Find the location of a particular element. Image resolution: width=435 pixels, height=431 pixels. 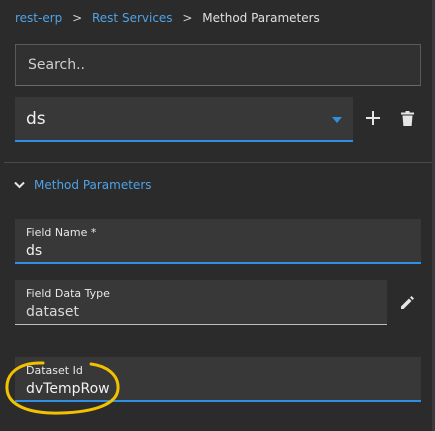

pencil-icon is located at coordinates (407, 302).